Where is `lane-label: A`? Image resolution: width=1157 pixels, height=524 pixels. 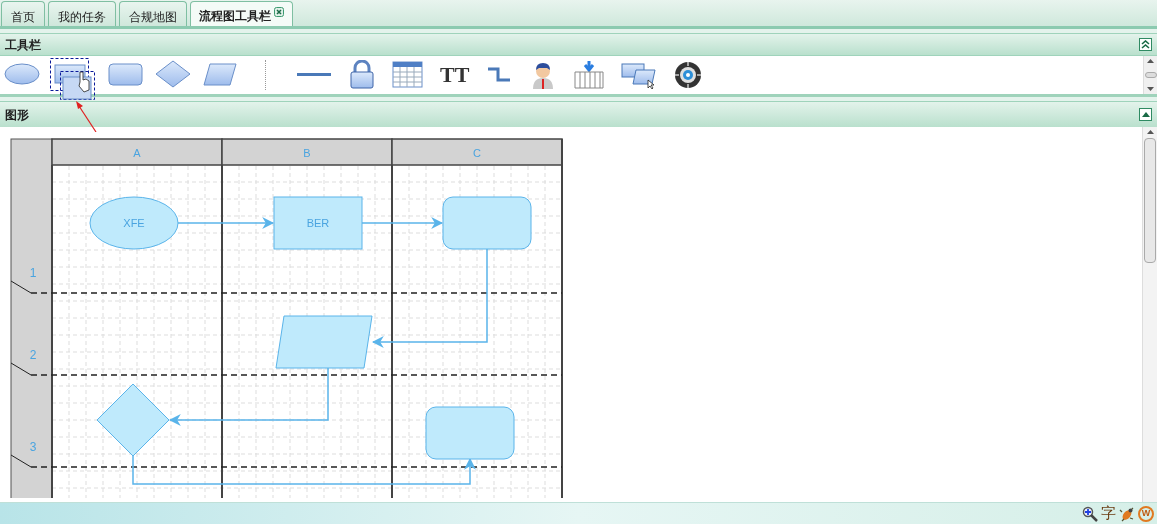
lane-label: A is located at coordinates (137, 153).